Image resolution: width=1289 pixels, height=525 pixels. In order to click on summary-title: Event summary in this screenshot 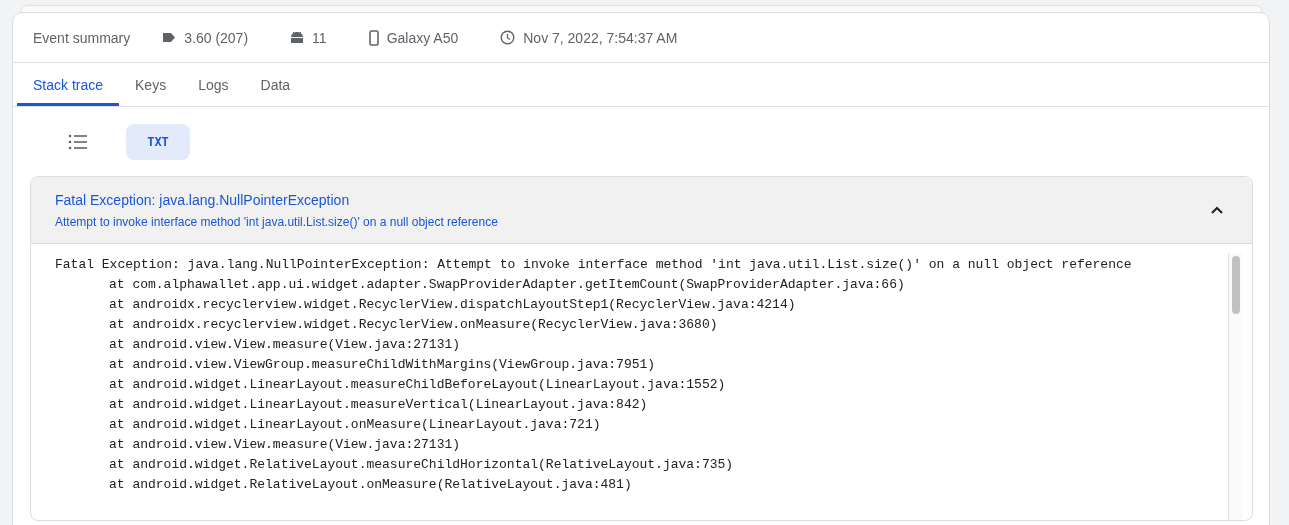, I will do `click(82, 37)`.